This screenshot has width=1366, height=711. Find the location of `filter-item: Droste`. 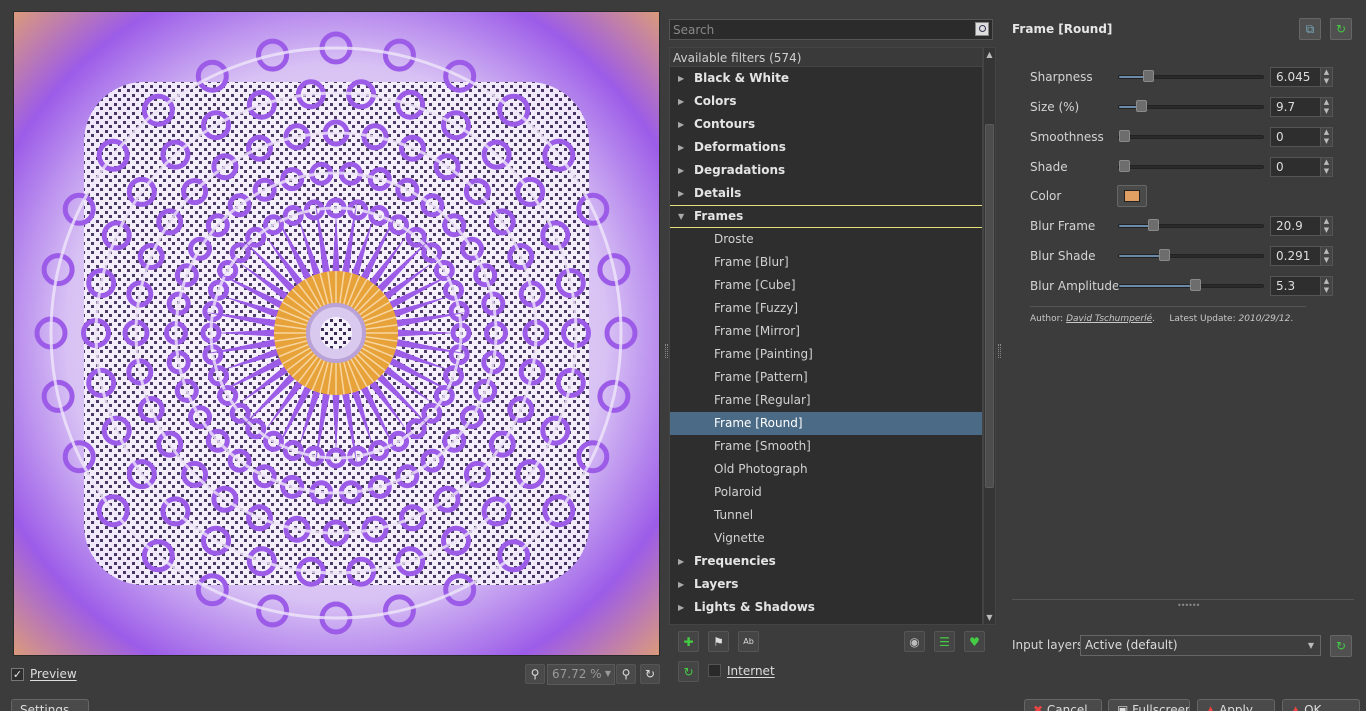

filter-item: Droste is located at coordinates (826, 239).